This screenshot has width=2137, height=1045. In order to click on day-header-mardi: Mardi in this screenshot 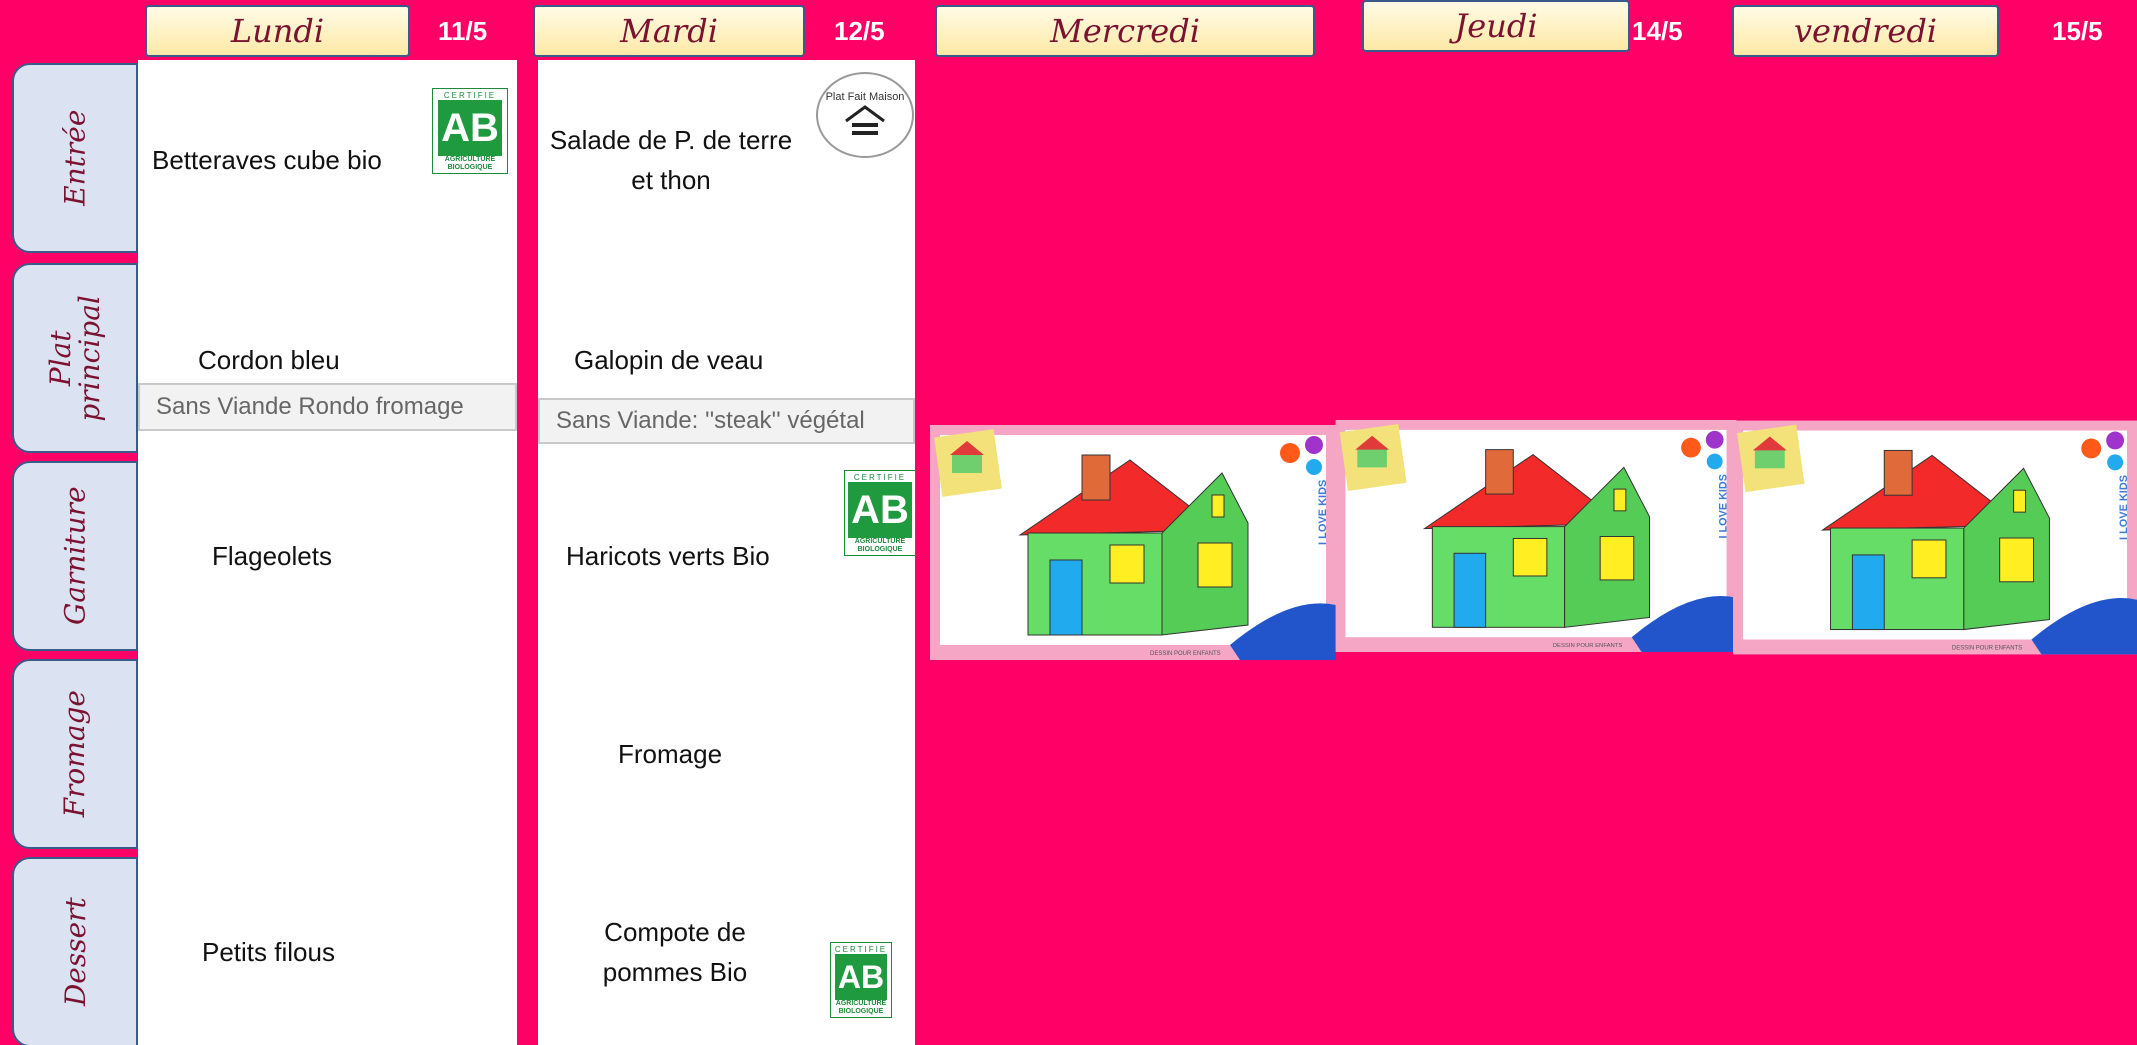, I will do `click(669, 31)`.